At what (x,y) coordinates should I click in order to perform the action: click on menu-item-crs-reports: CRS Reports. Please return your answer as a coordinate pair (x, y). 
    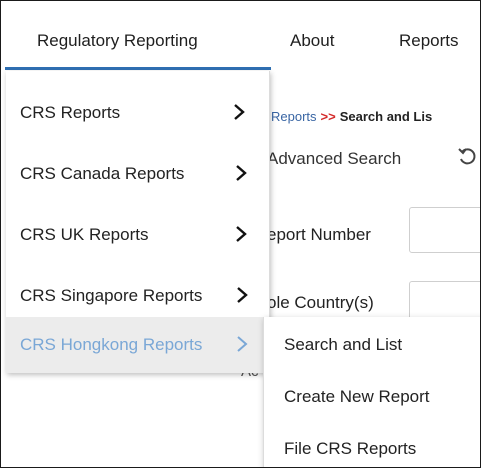
    Looking at the image, I should click on (138, 111).